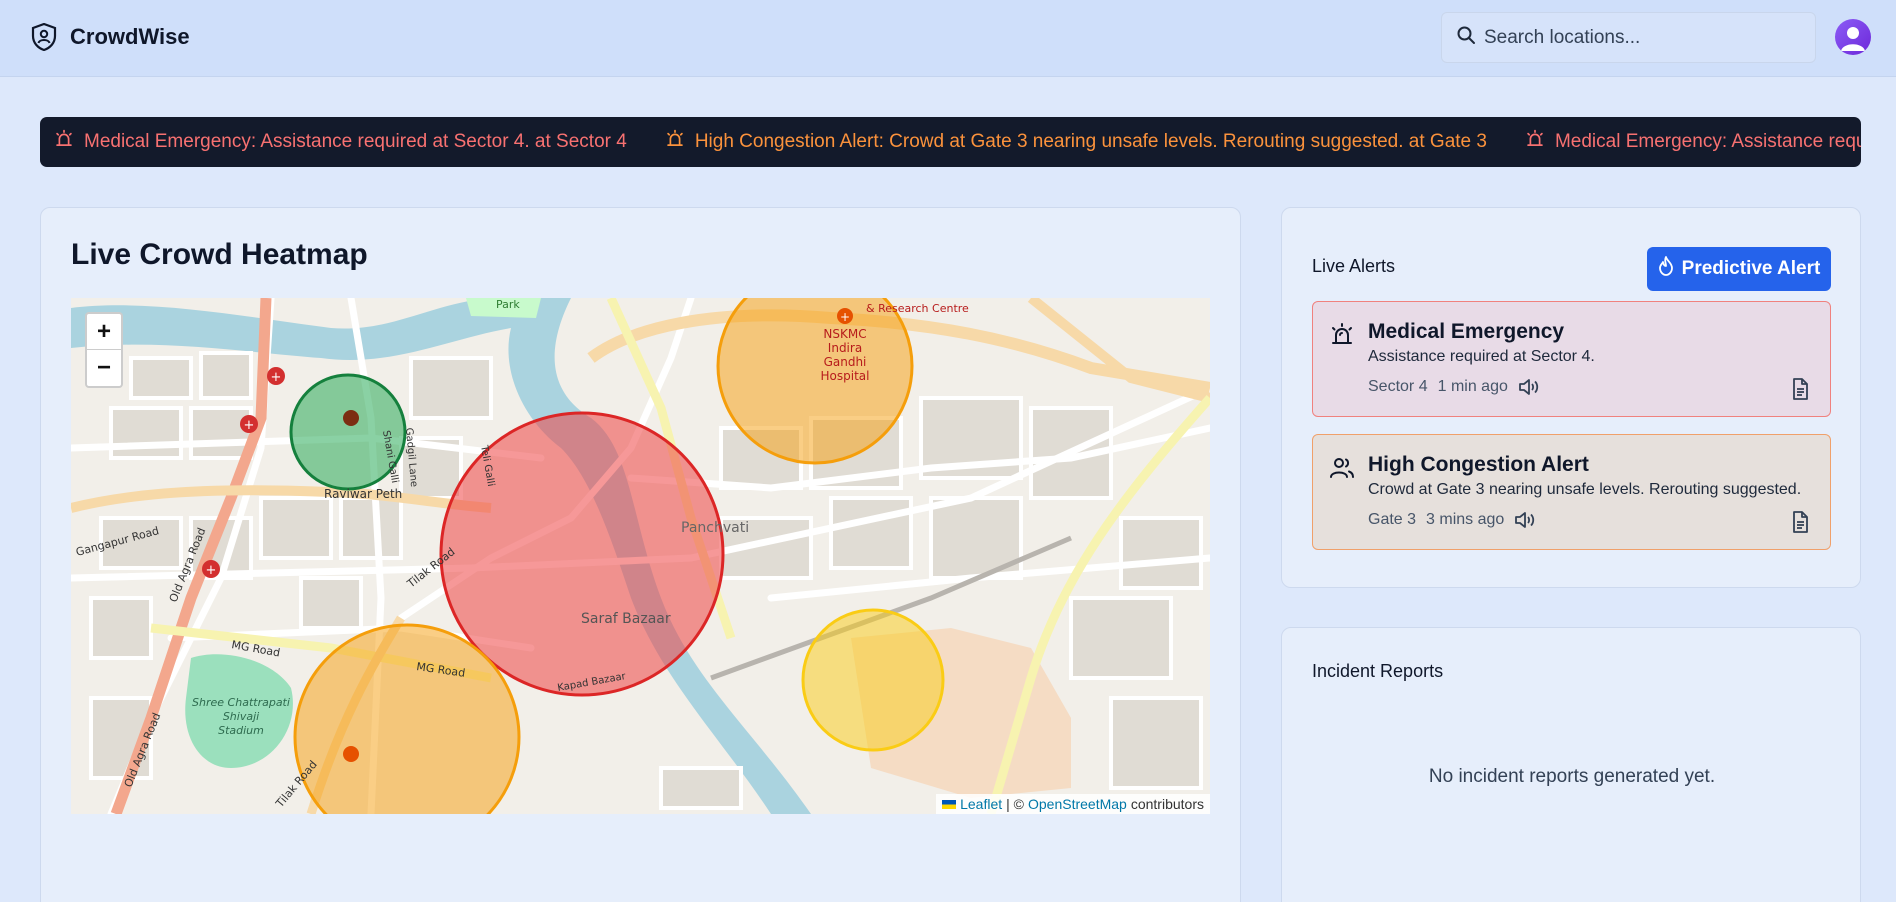 This screenshot has height=902, width=1896. I want to click on predictive-alert-label: Predictive Alert, so click(1751, 268).